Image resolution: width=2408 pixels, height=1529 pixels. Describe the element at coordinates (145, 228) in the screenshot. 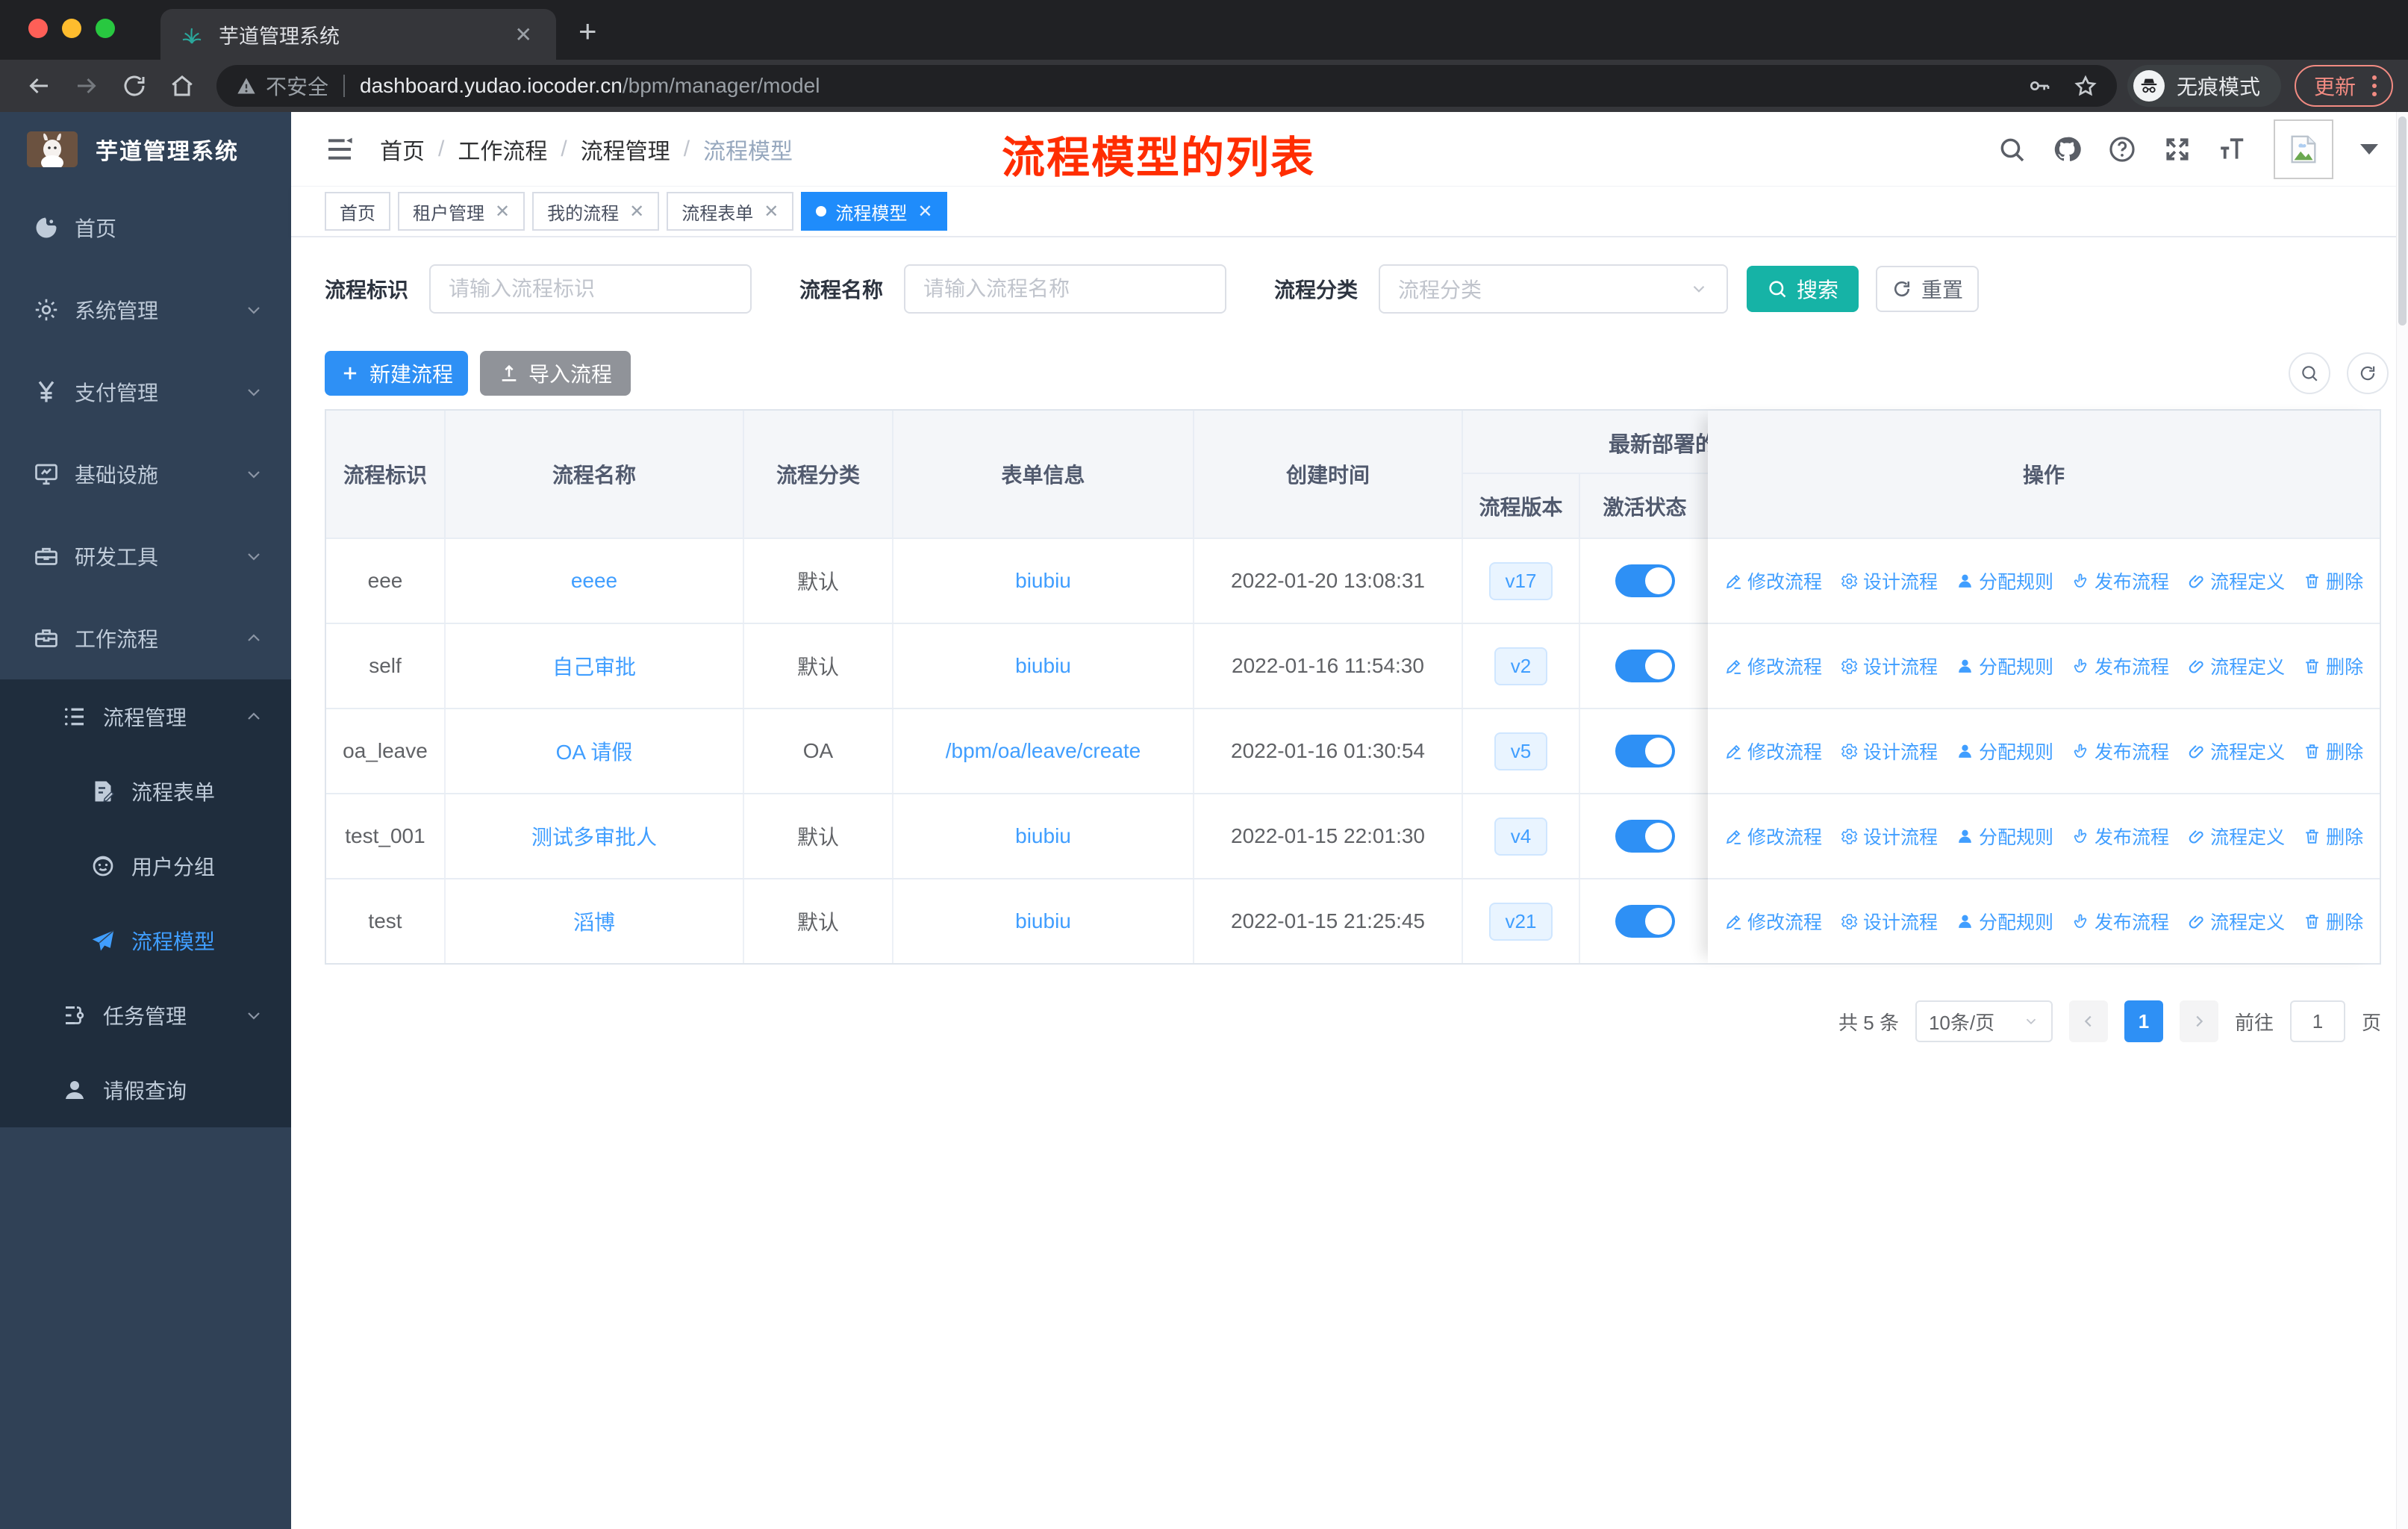

I see `sidebar-item-home: 首页` at that location.